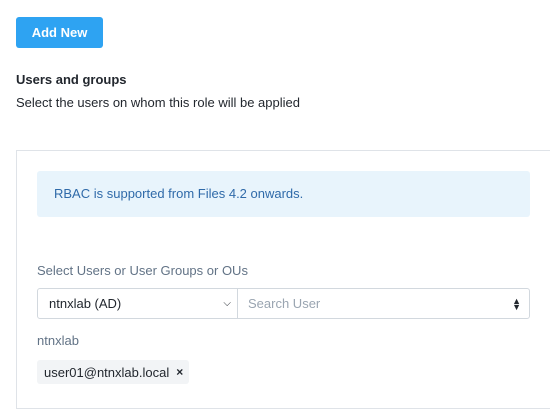 The height and width of the screenshot is (415, 550). What do you see at coordinates (59, 32) in the screenshot?
I see `add-new-button: Add New` at bounding box center [59, 32].